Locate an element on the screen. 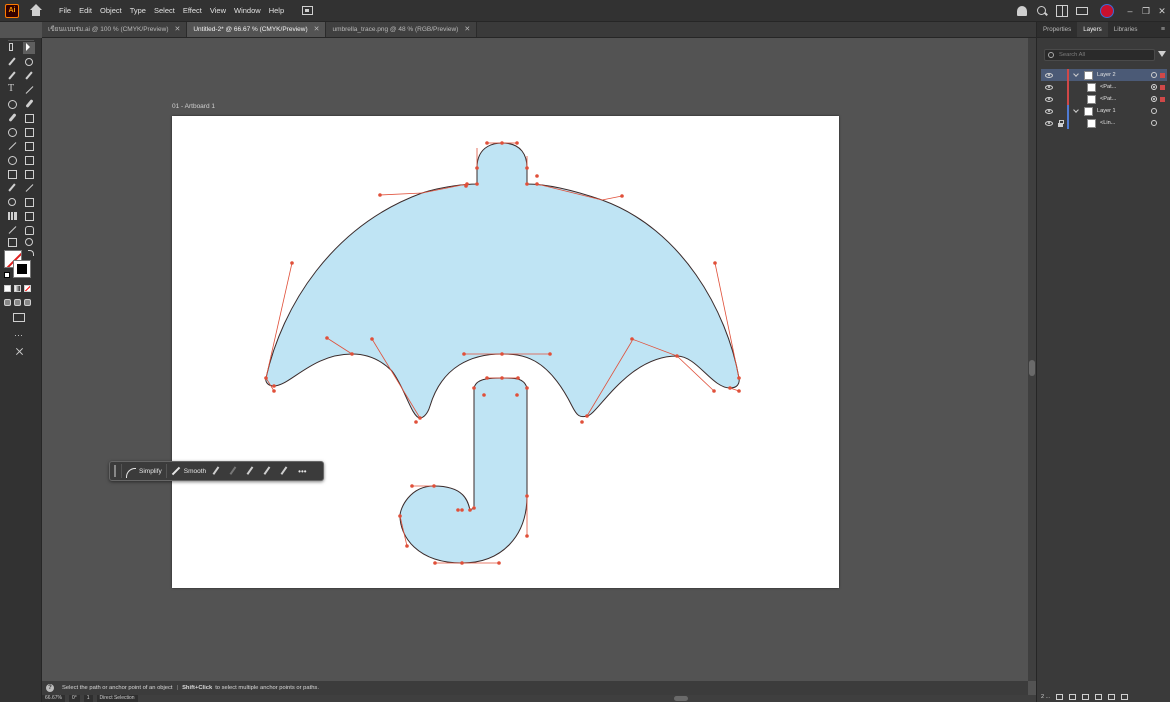 This screenshot has height=702, width=1170. perspective-grid-tool-icon is located at coordinates (29, 160).